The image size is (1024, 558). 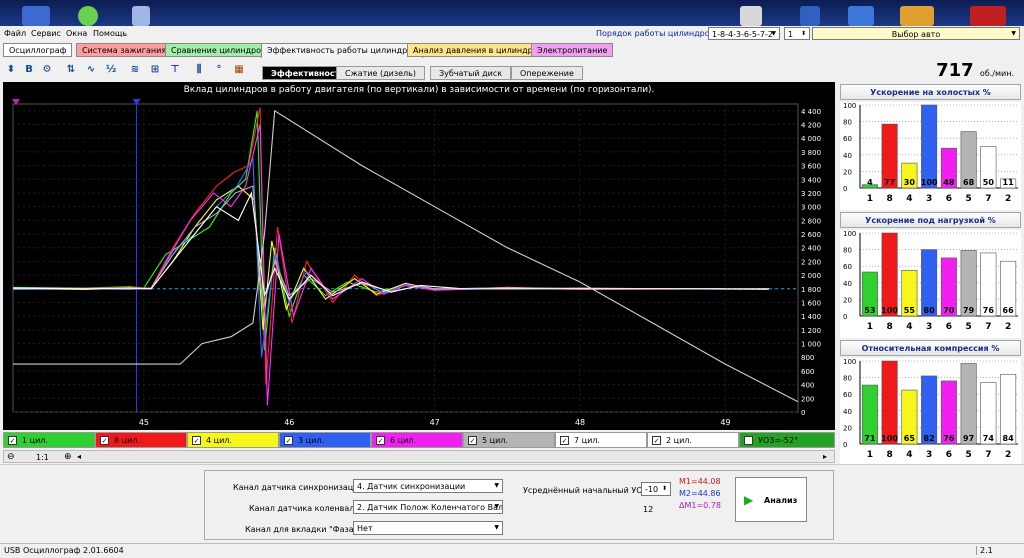 I want to click on crank-channel-select: 2. Датчик Полож Коленчатого Вал ▼, so click(x=428, y=507).